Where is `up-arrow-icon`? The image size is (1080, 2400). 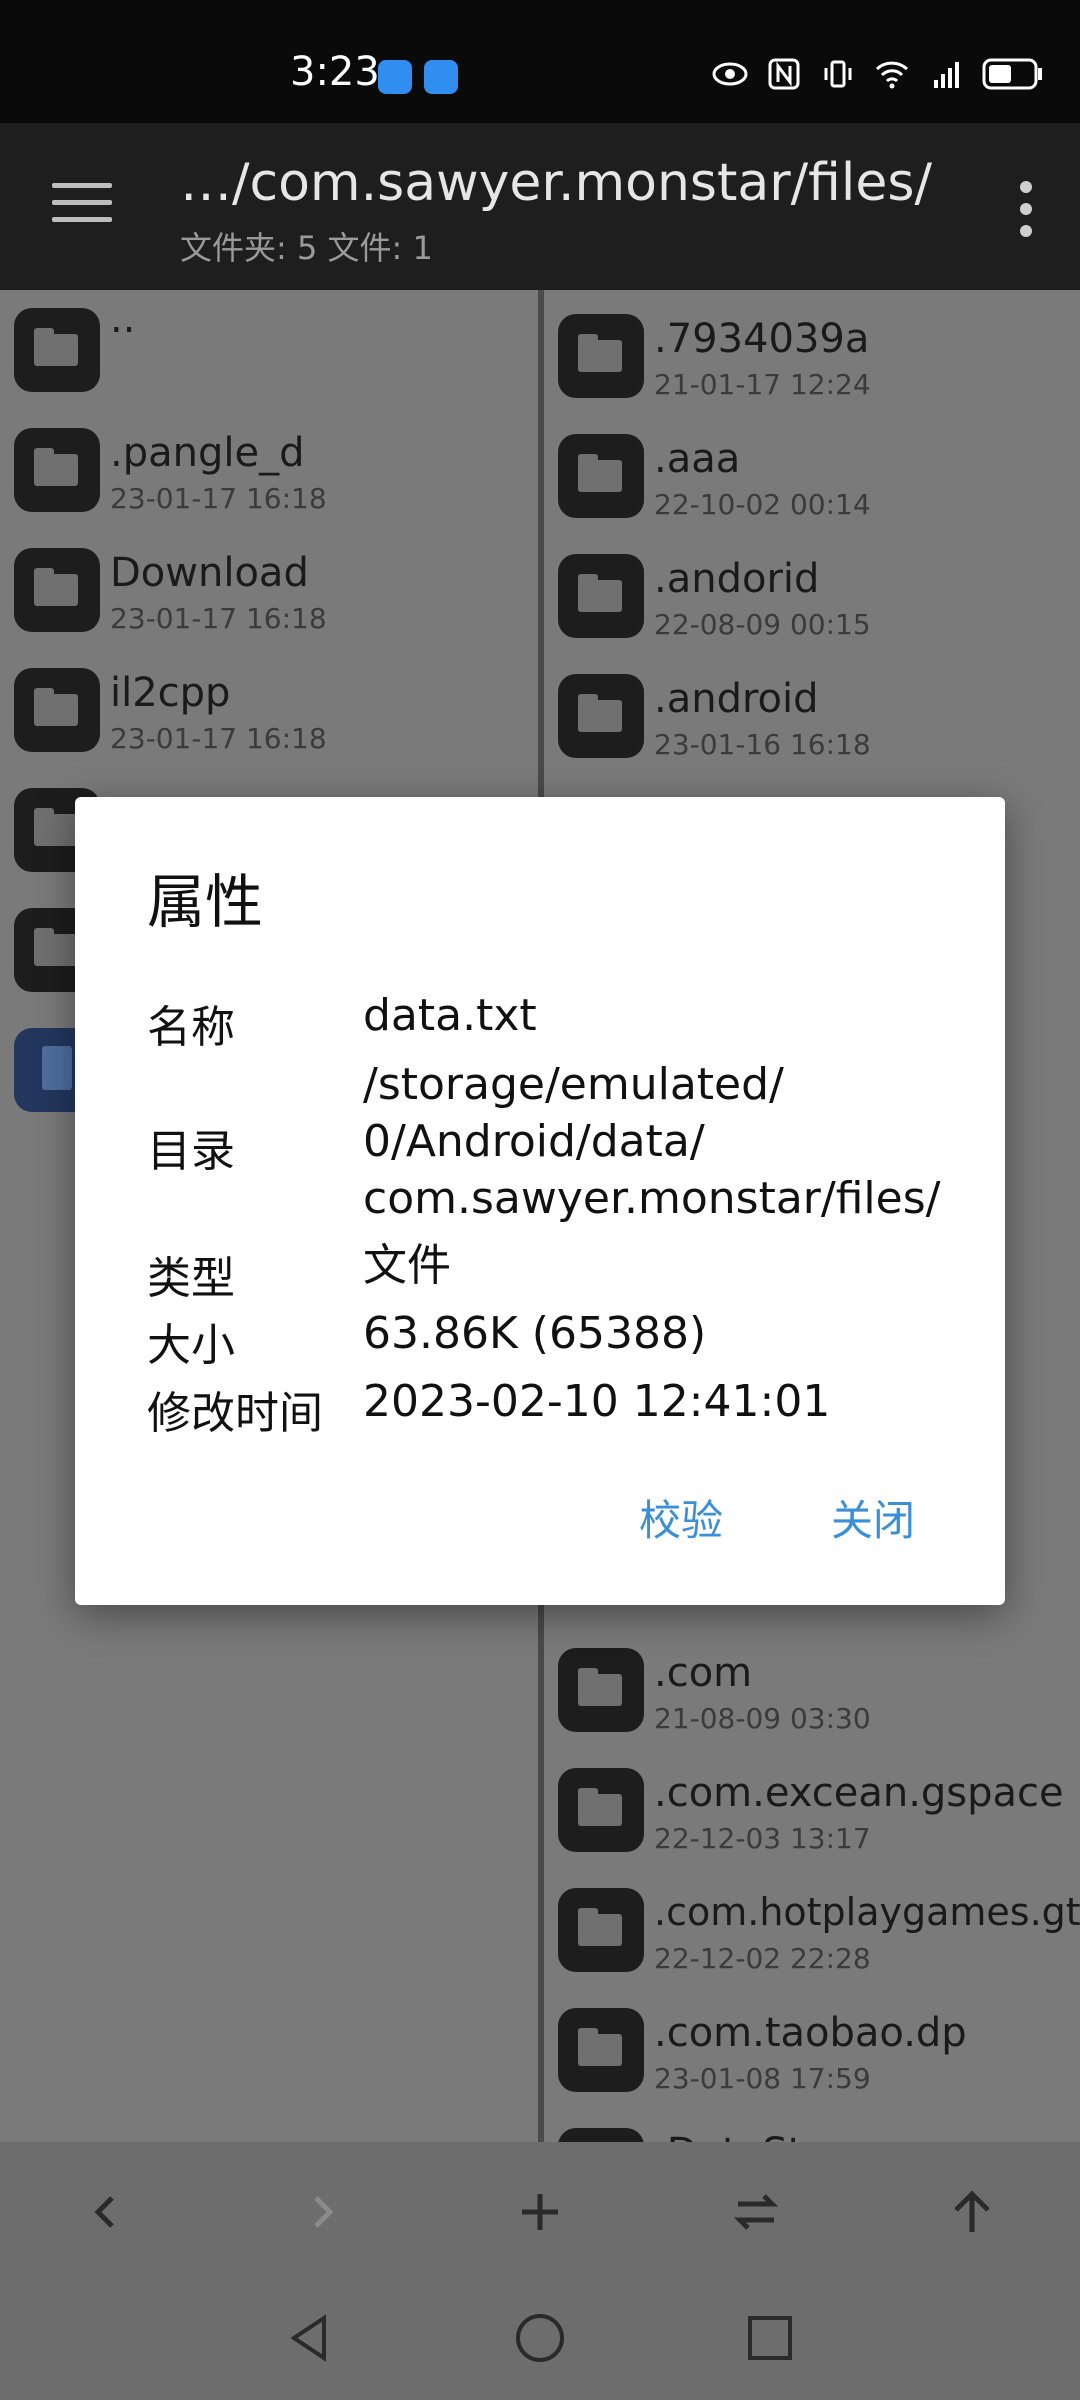
up-arrow-icon is located at coordinates (972, 2212).